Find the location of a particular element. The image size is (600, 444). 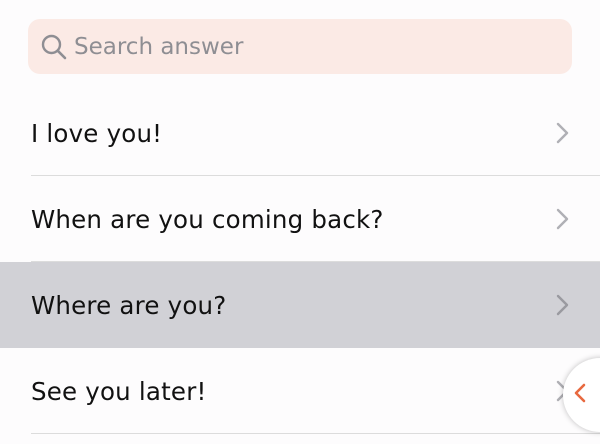

search-icon is located at coordinates (54, 47).